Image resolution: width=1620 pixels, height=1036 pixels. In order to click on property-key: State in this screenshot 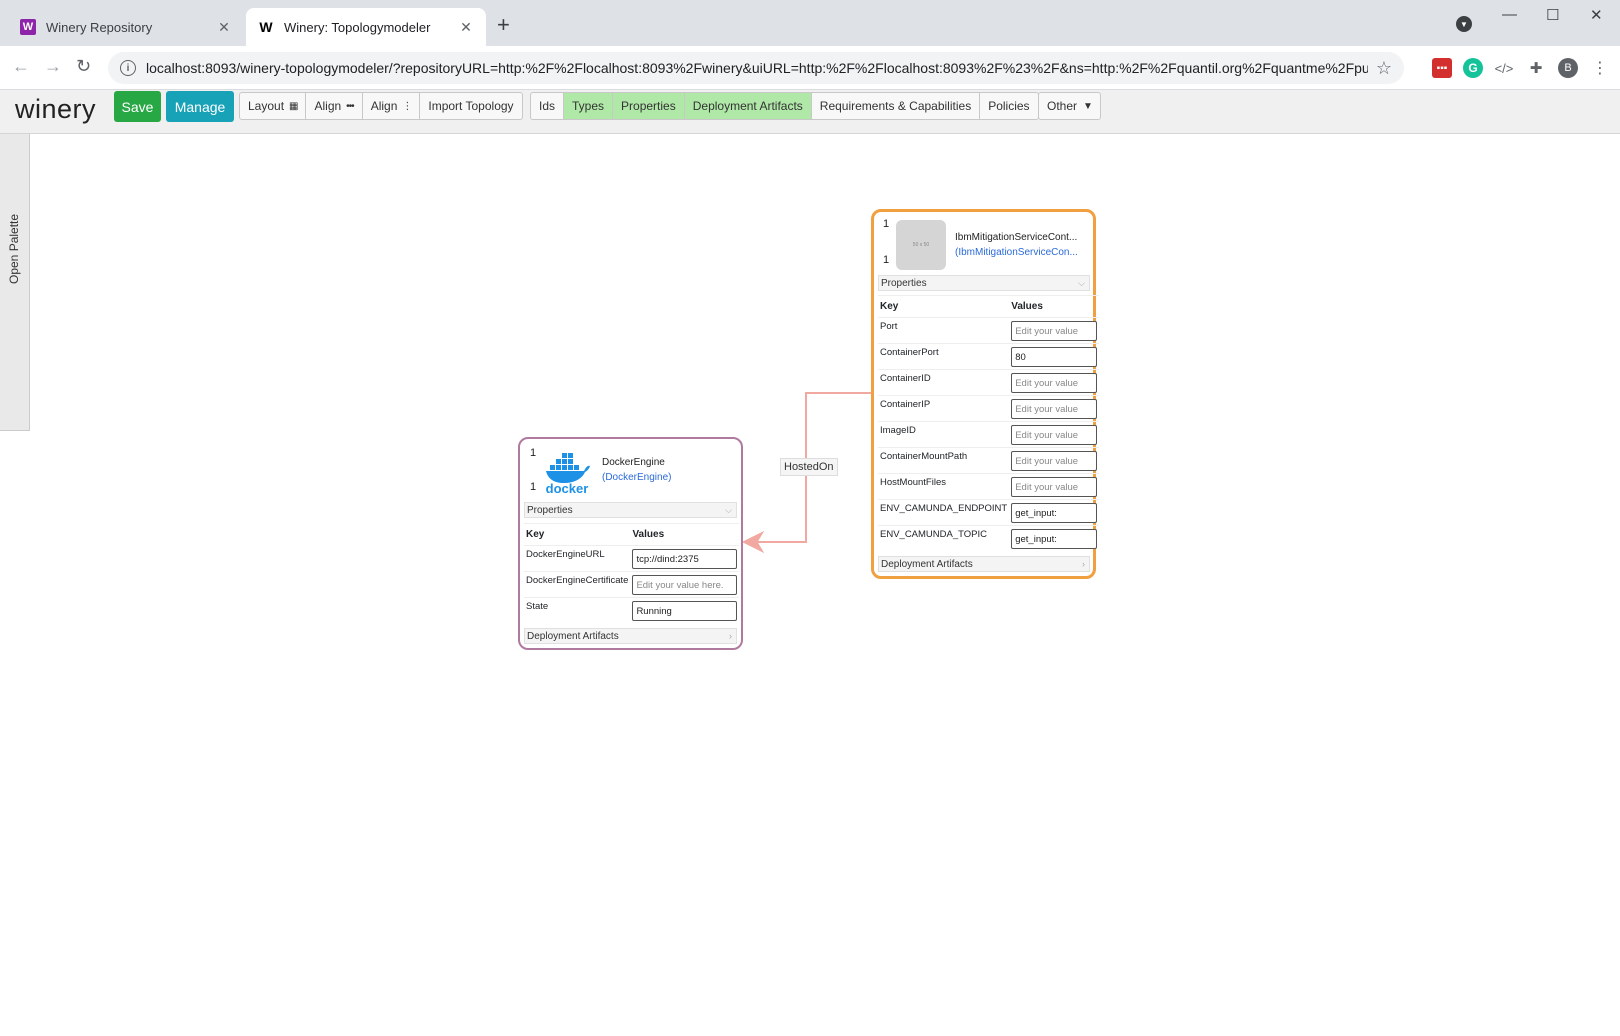, I will do `click(577, 610)`.